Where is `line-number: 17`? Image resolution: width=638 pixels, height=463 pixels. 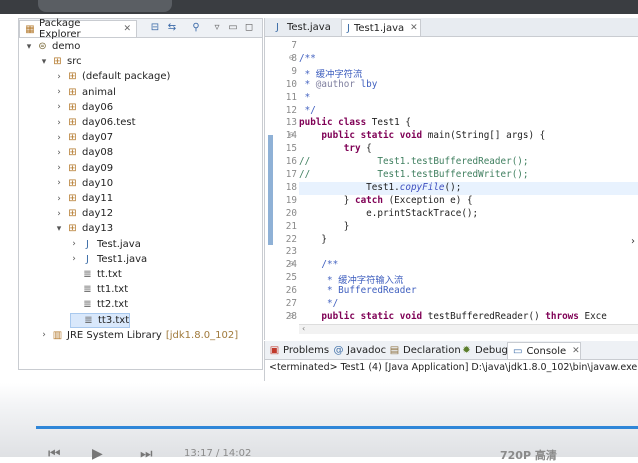 line-number: 17 is located at coordinates (291, 174).